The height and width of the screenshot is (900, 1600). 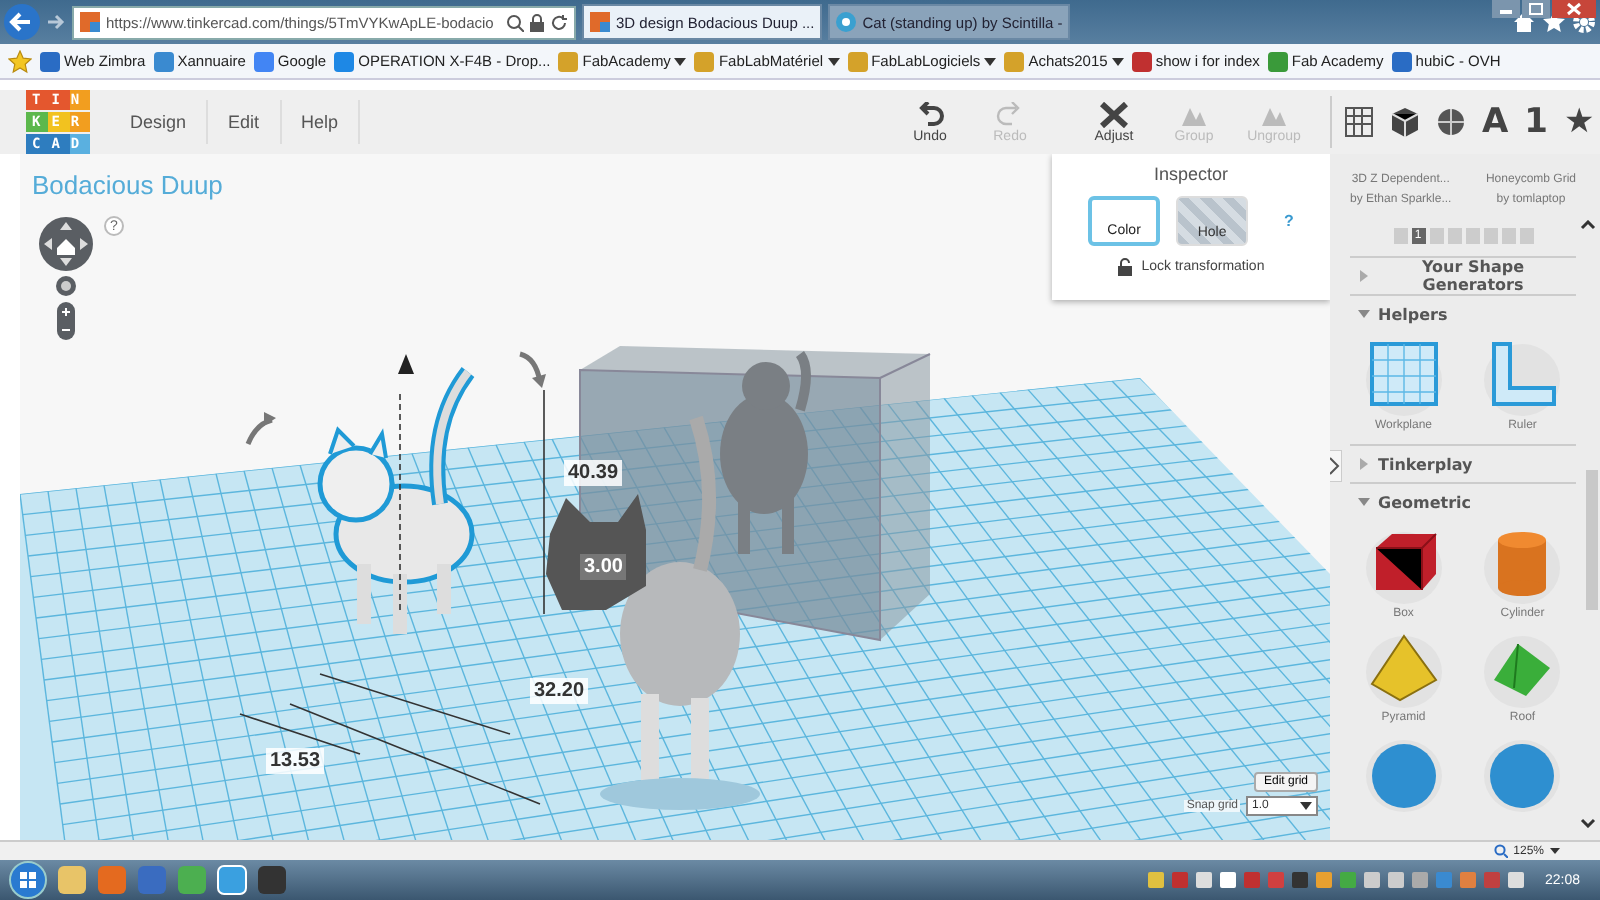 I want to click on section-header: Your Shape Generators, so click(x=1463, y=275).